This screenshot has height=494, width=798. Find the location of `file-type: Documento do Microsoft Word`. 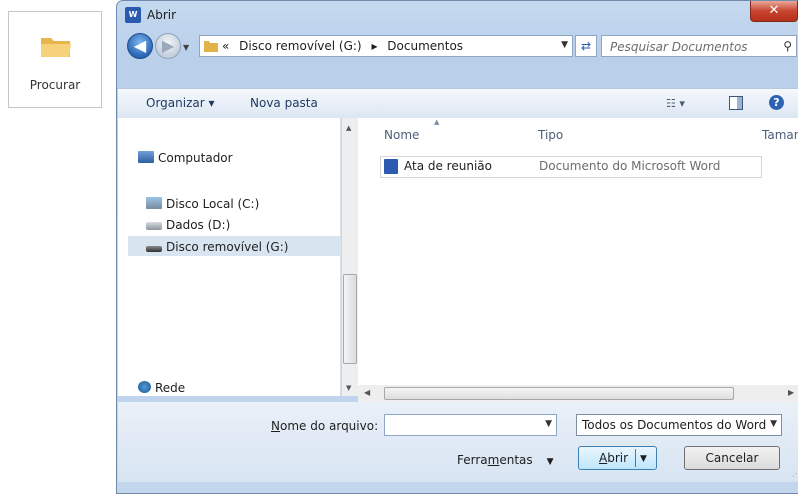

file-type: Documento do Microsoft Word is located at coordinates (630, 166).